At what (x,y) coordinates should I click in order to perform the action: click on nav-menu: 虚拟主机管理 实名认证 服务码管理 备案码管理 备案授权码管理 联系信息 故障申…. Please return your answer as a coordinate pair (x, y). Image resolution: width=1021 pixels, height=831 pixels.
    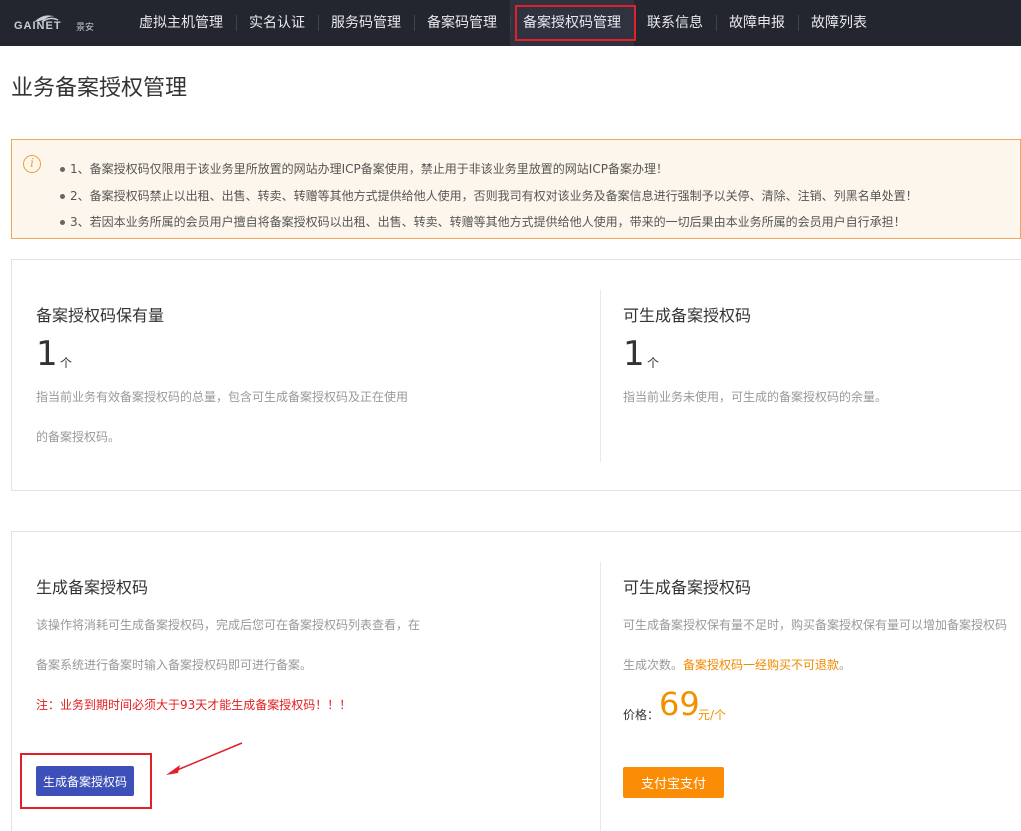
    Looking at the image, I should click on (503, 23).